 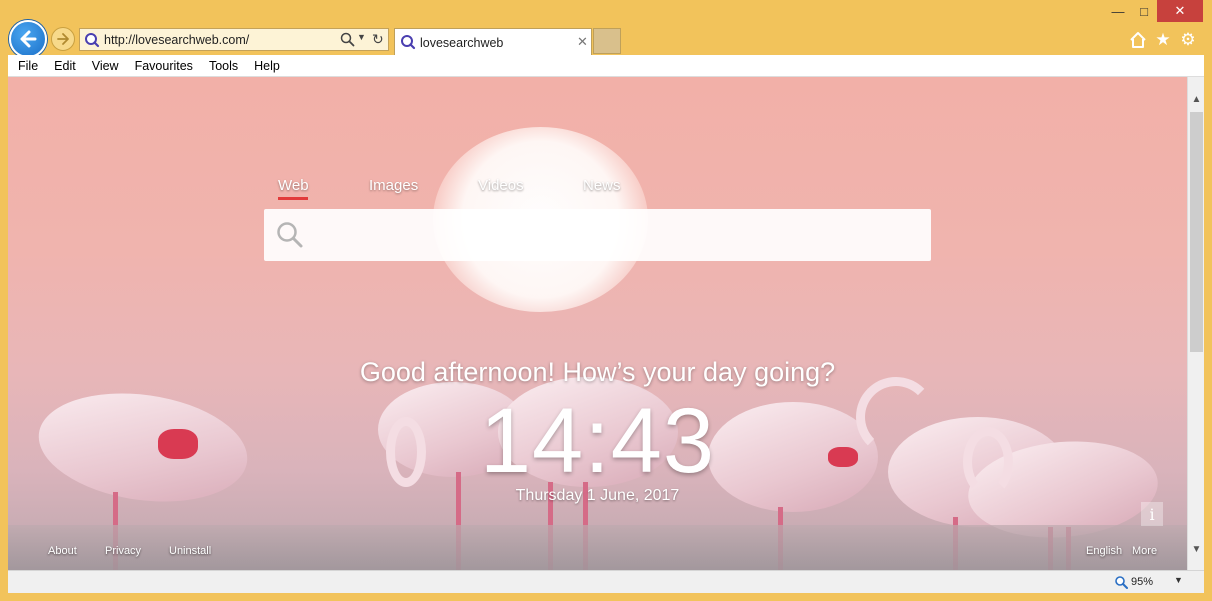 I want to click on menu-favourites: Favourites, so click(x=164, y=66).